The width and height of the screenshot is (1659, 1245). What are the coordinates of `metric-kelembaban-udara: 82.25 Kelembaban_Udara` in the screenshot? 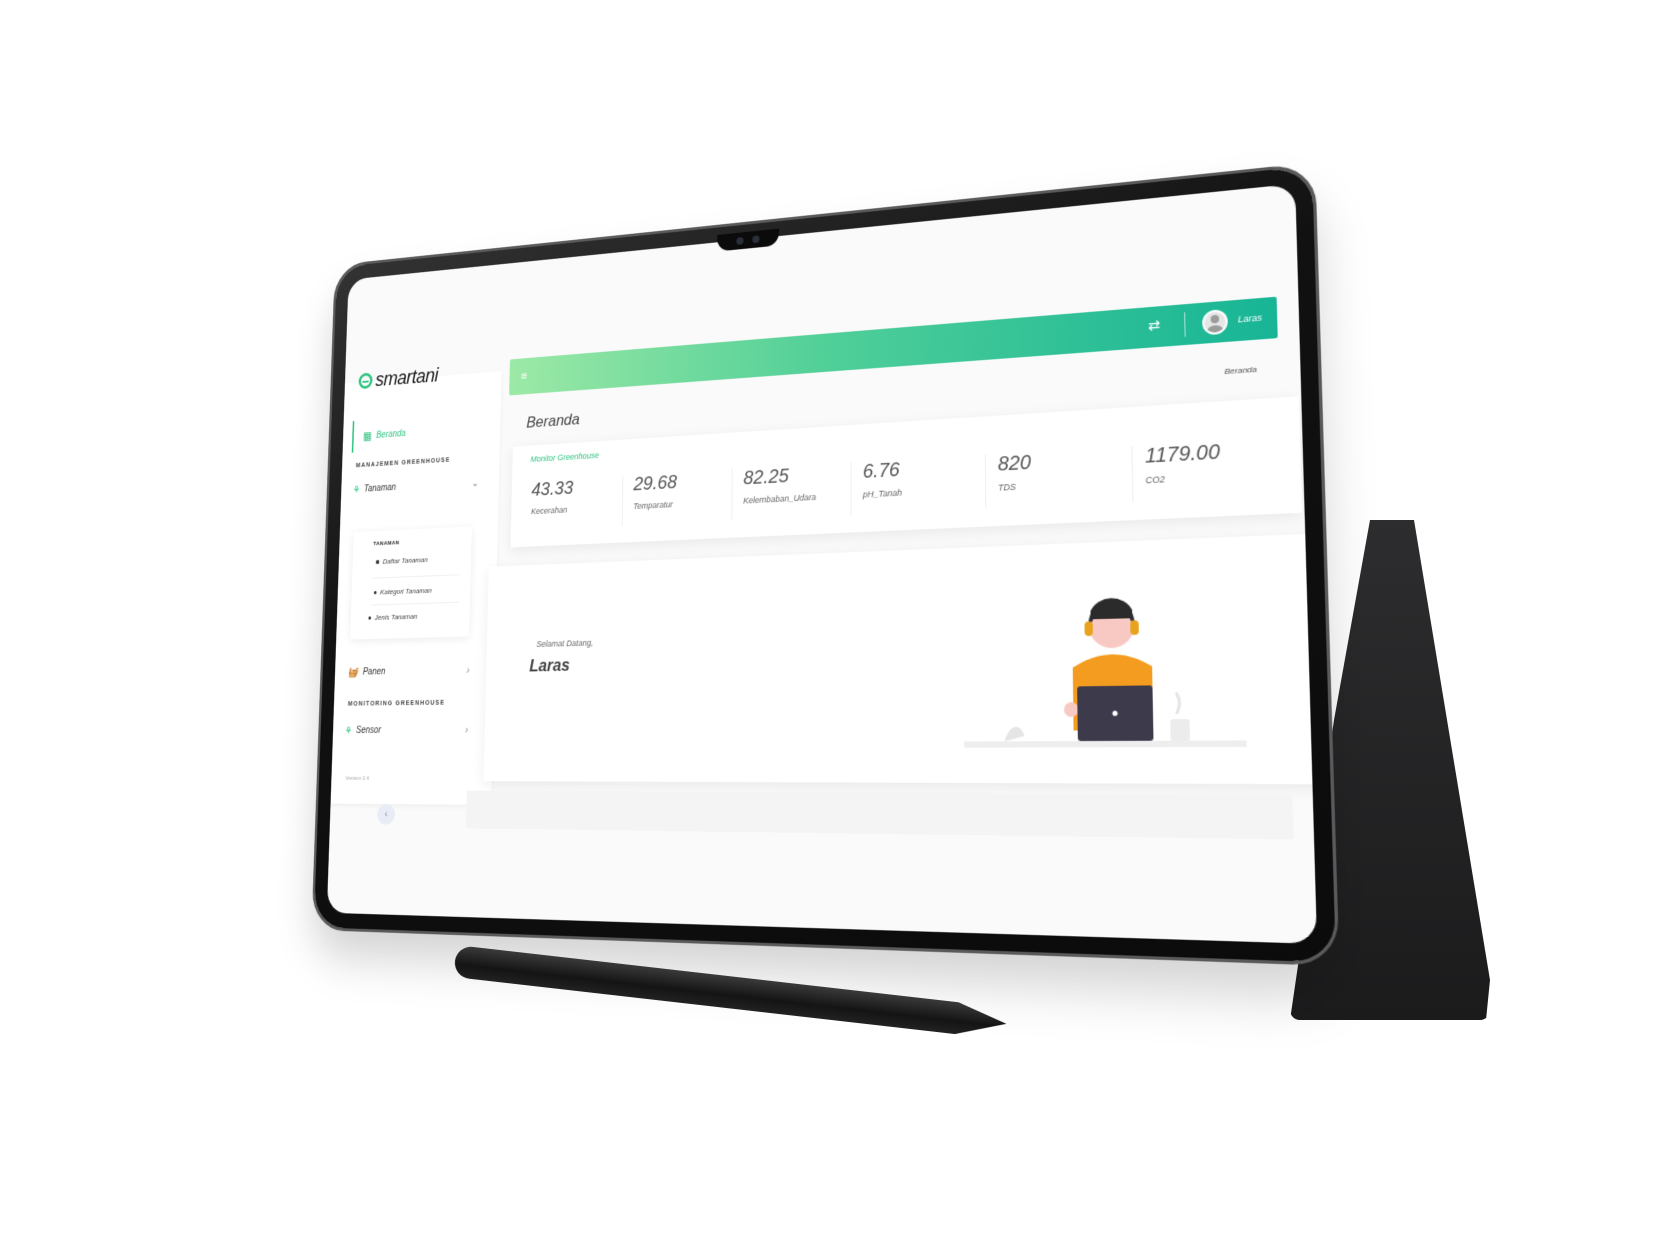 It's located at (790, 491).